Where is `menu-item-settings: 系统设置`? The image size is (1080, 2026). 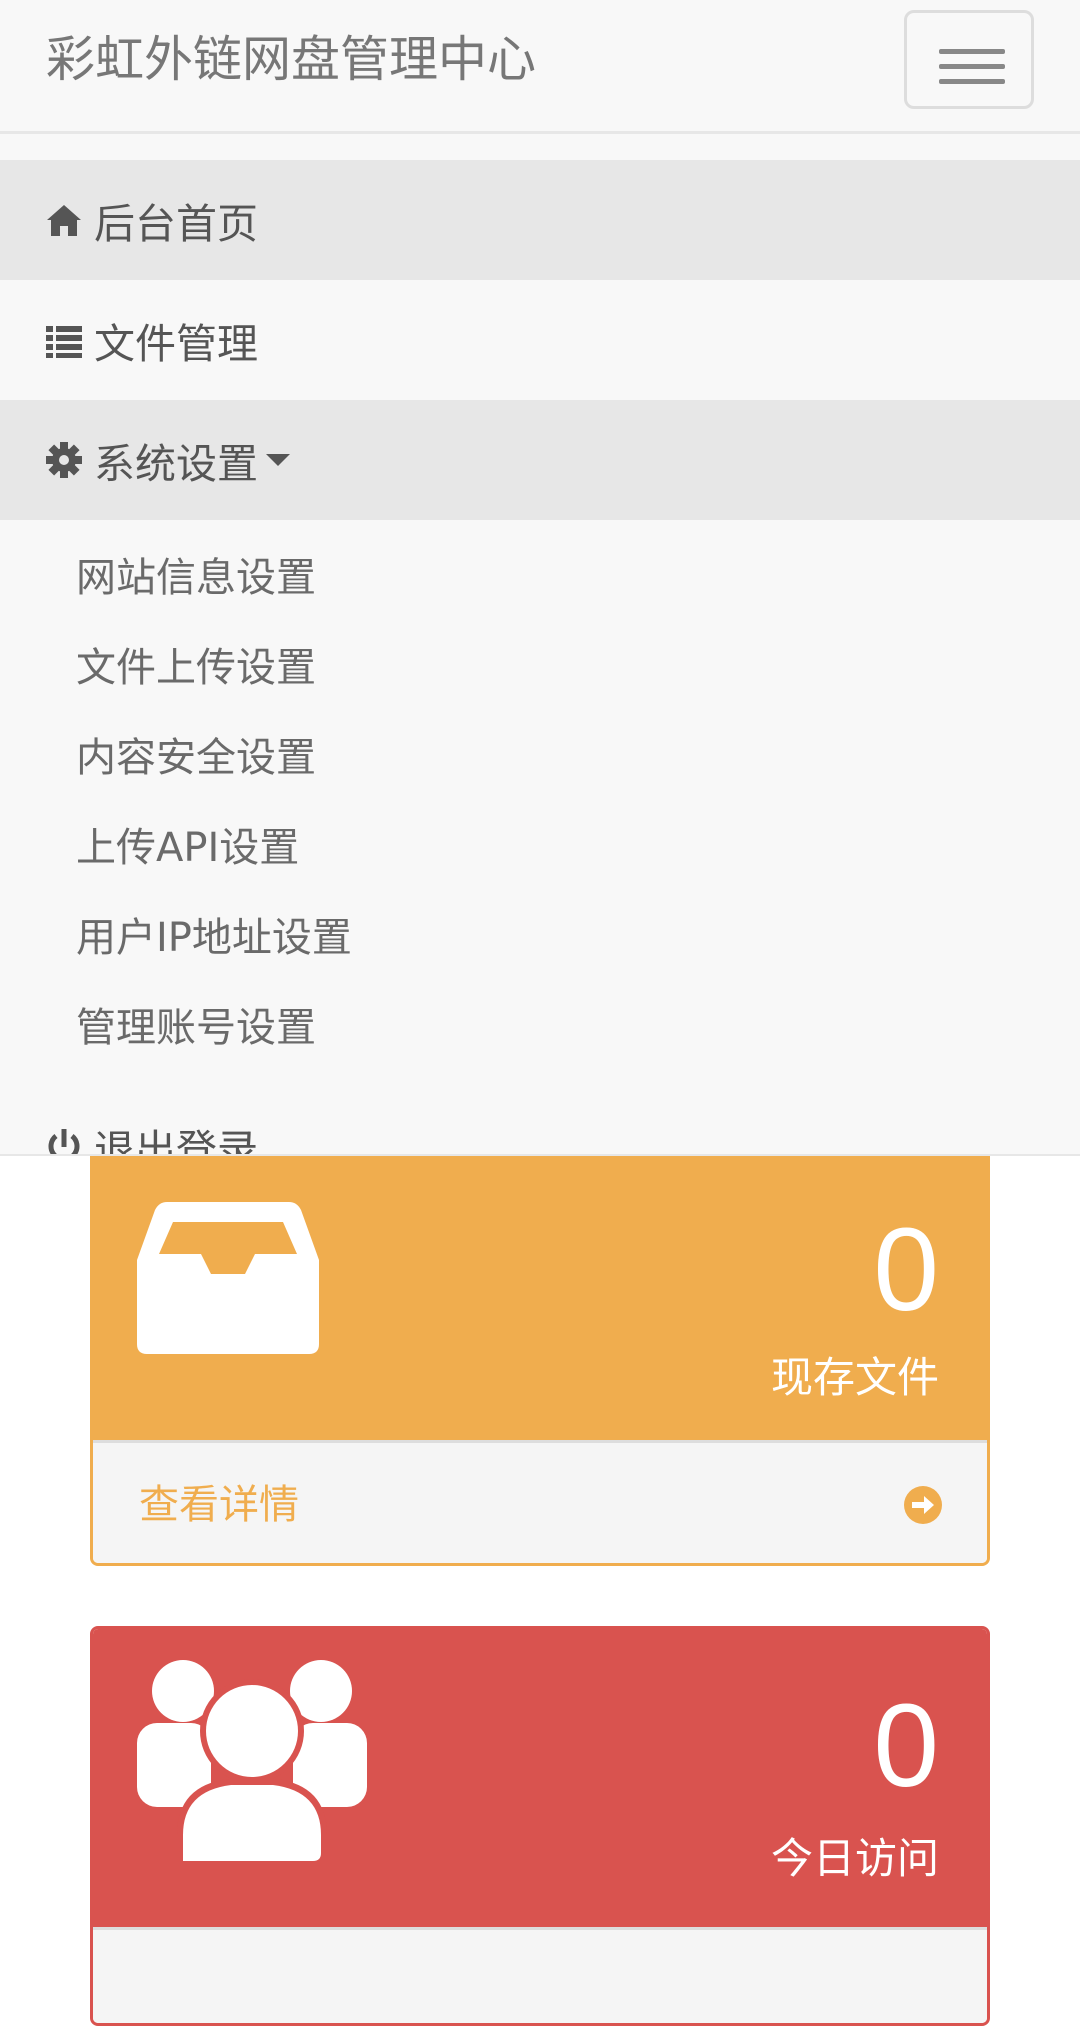 menu-item-settings: 系统设置 is located at coordinates (540, 460).